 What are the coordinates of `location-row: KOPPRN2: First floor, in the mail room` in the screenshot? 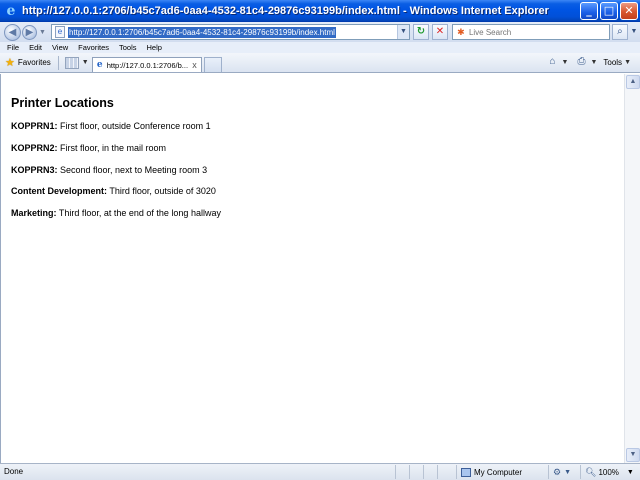 It's located at (88, 148).